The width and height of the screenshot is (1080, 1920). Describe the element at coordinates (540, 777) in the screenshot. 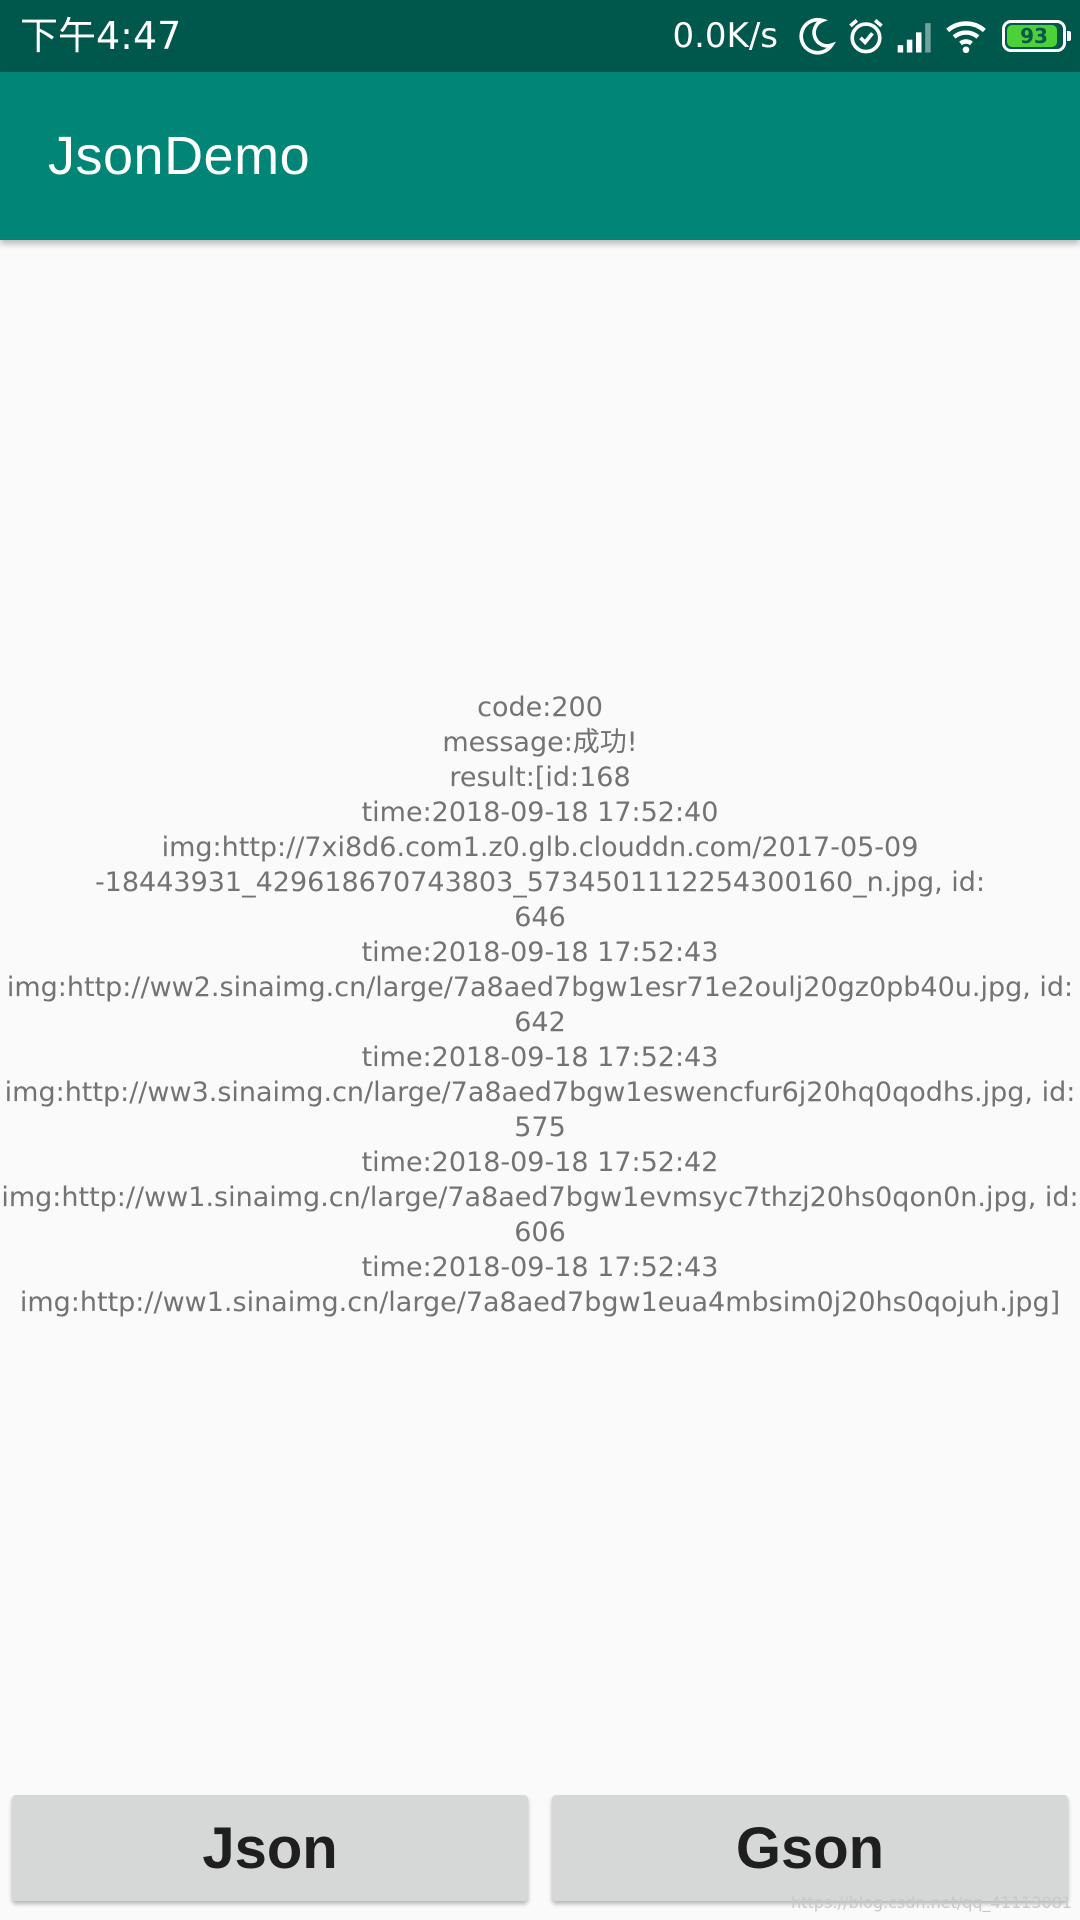

I see `result-line: result:[id:168` at that location.